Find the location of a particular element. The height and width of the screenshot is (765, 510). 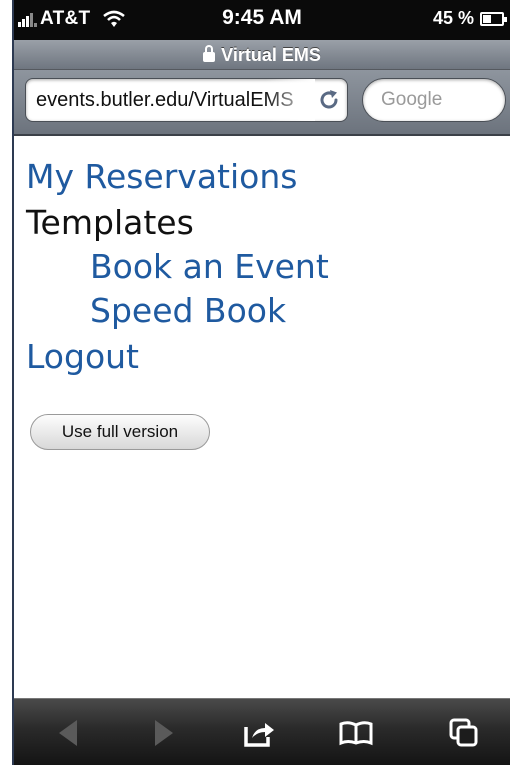

page-title: Virtual EMS is located at coordinates (271, 55).